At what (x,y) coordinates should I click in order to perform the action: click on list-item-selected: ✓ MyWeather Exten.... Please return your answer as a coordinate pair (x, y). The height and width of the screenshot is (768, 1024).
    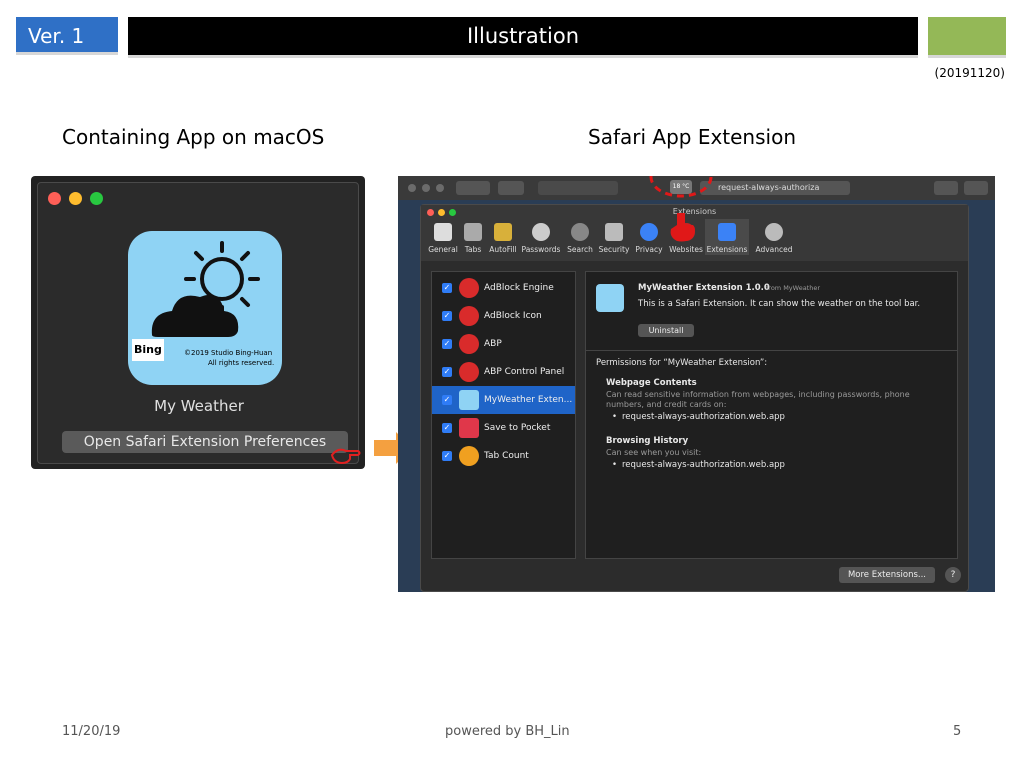
    Looking at the image, I should click on (503, 400).